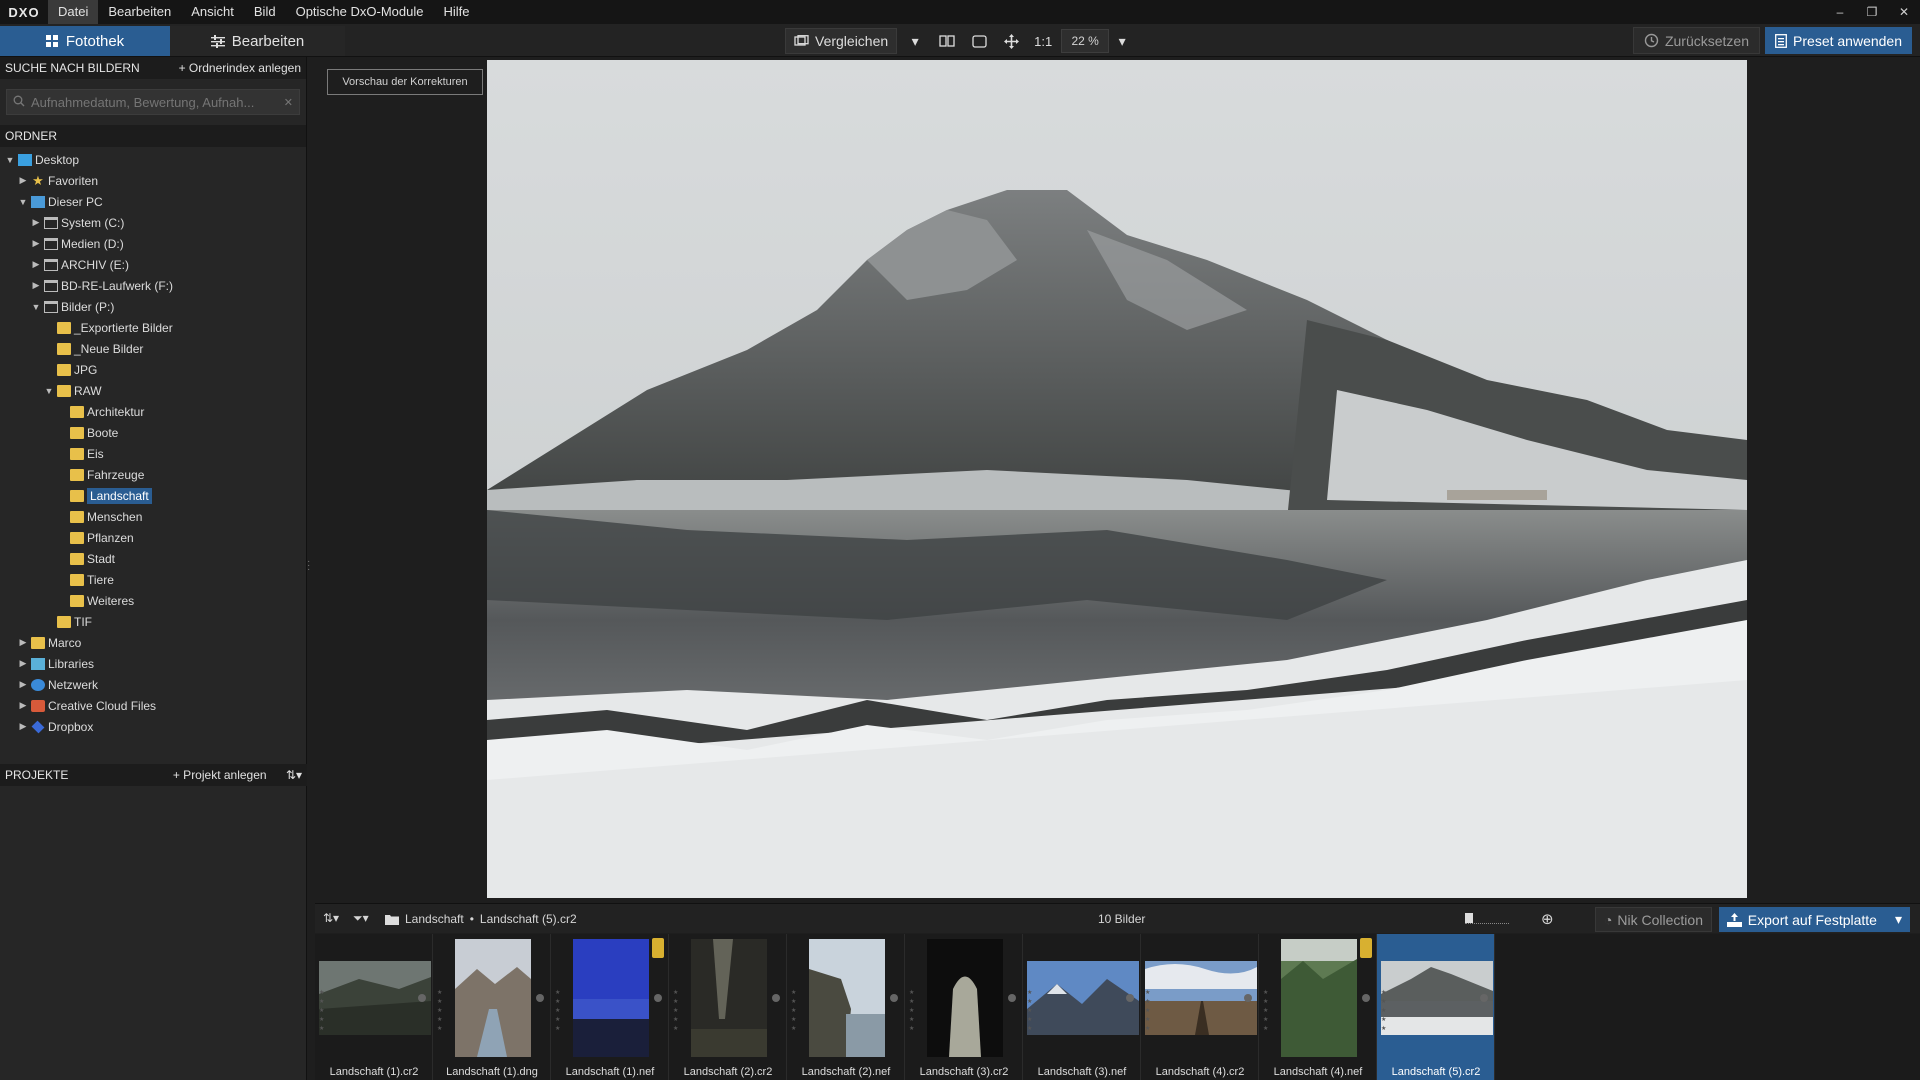 The image size is (1920, 1080). I want to click on minimize-button: –, so click(1840, 12).